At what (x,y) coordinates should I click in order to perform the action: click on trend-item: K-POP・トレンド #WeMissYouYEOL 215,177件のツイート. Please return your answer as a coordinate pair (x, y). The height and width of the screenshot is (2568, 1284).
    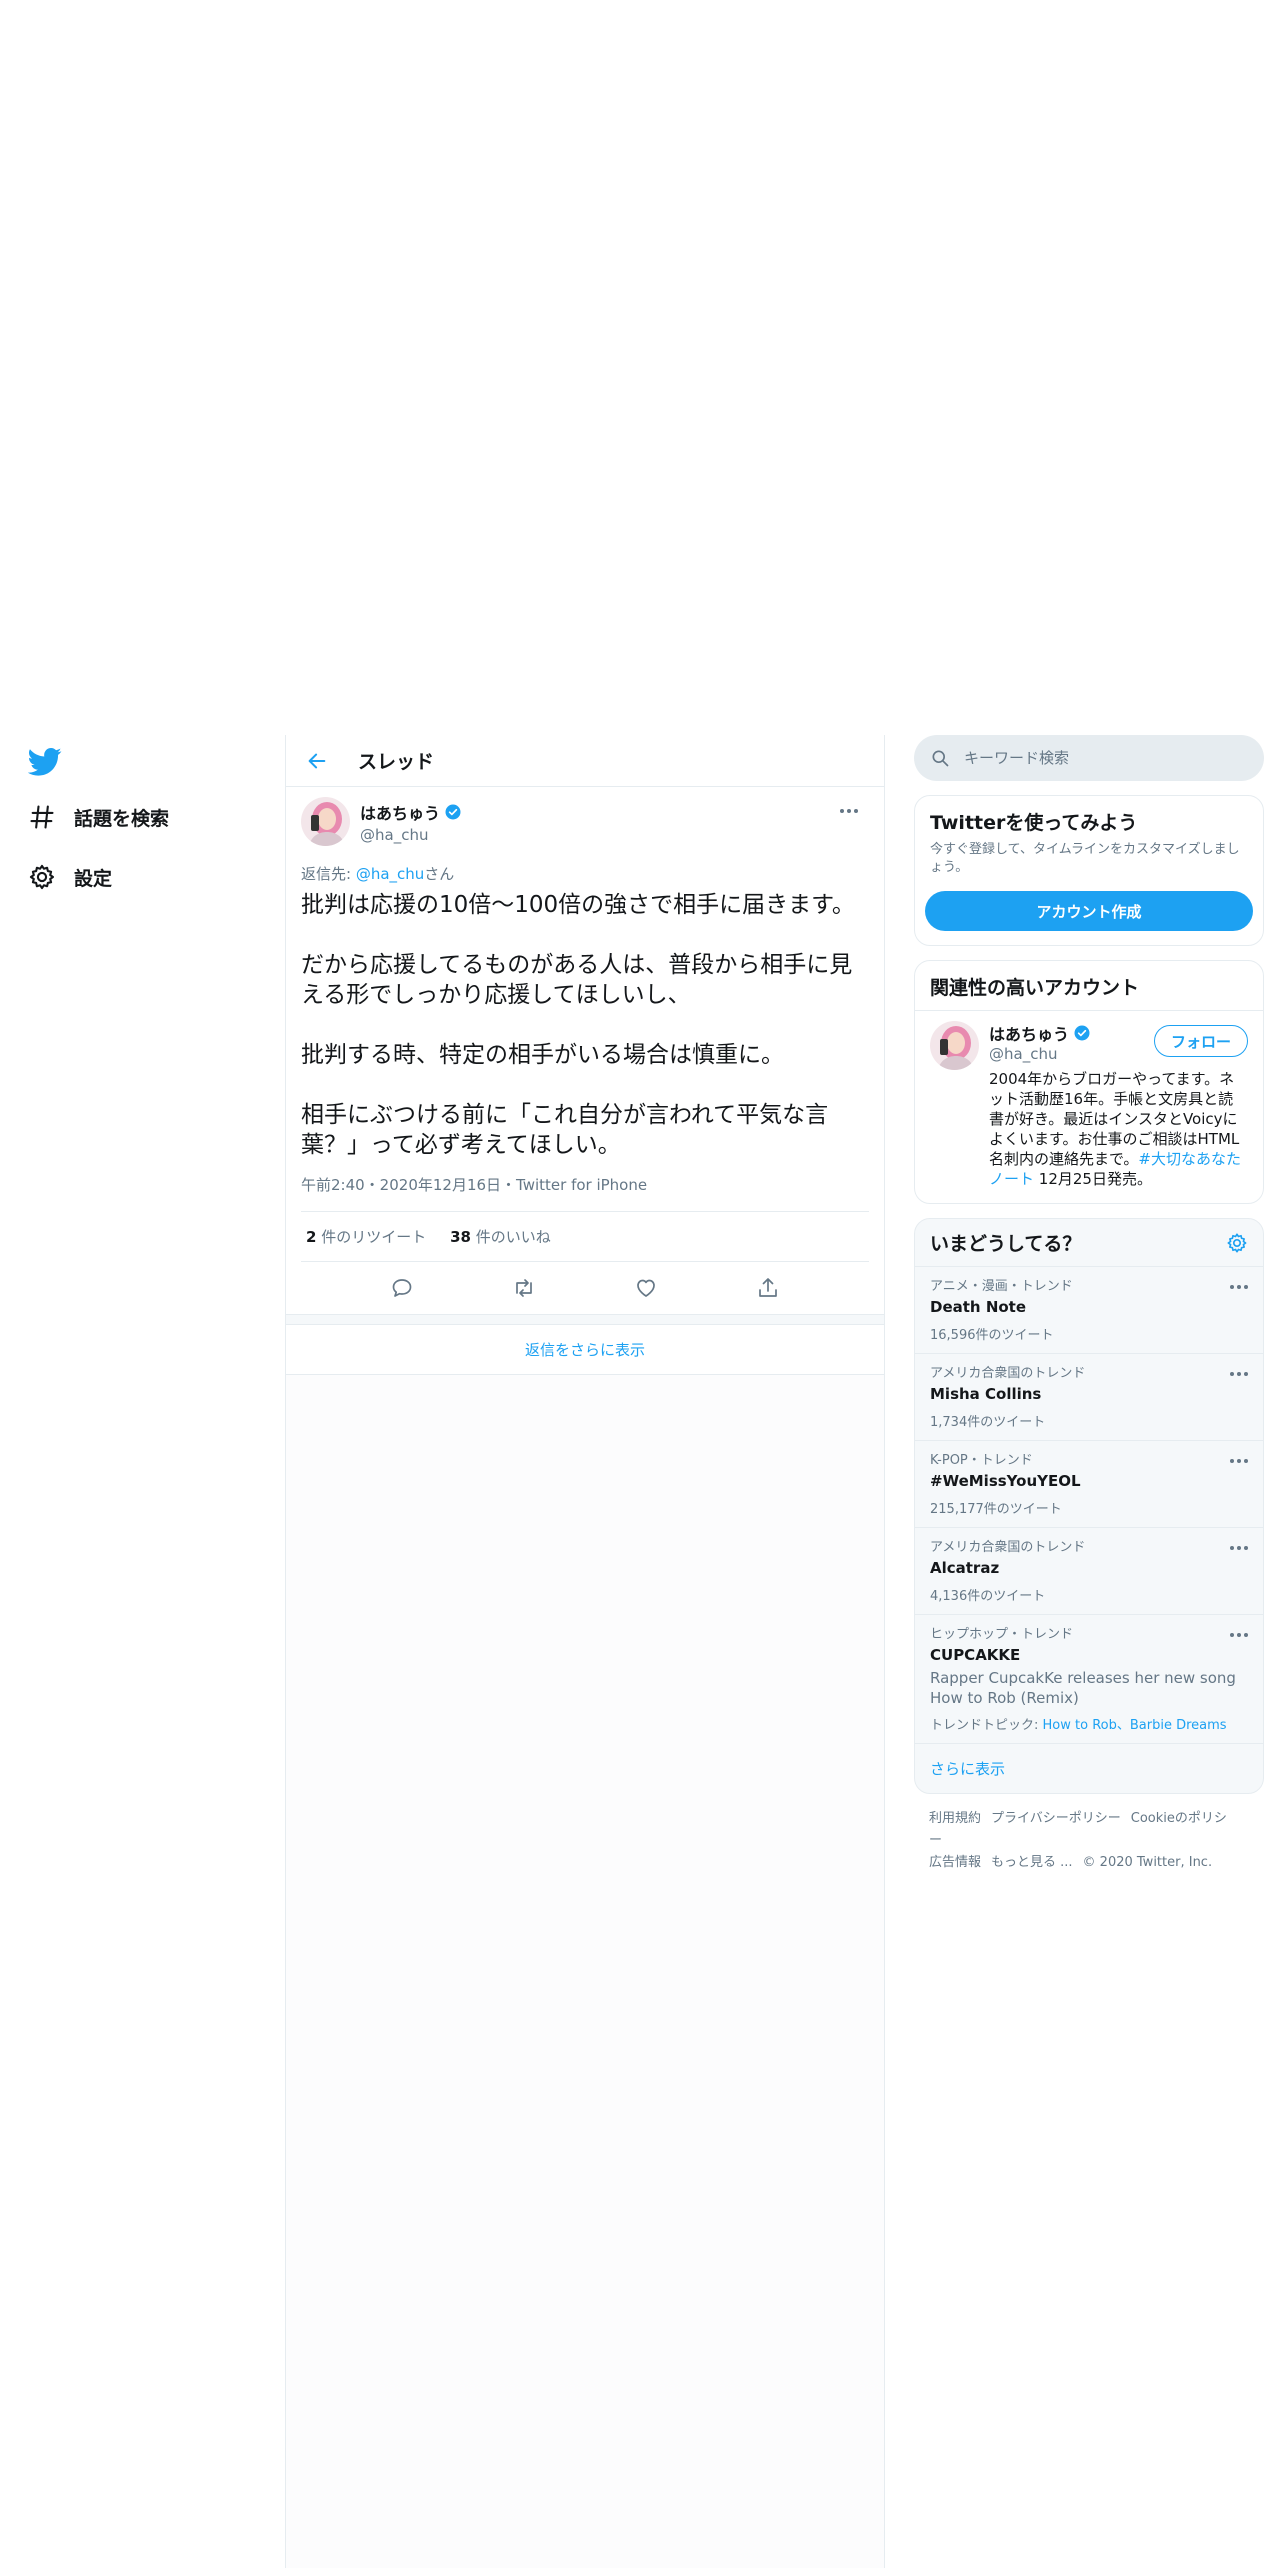
    Looking at the image, I should click on (1089, 1484).